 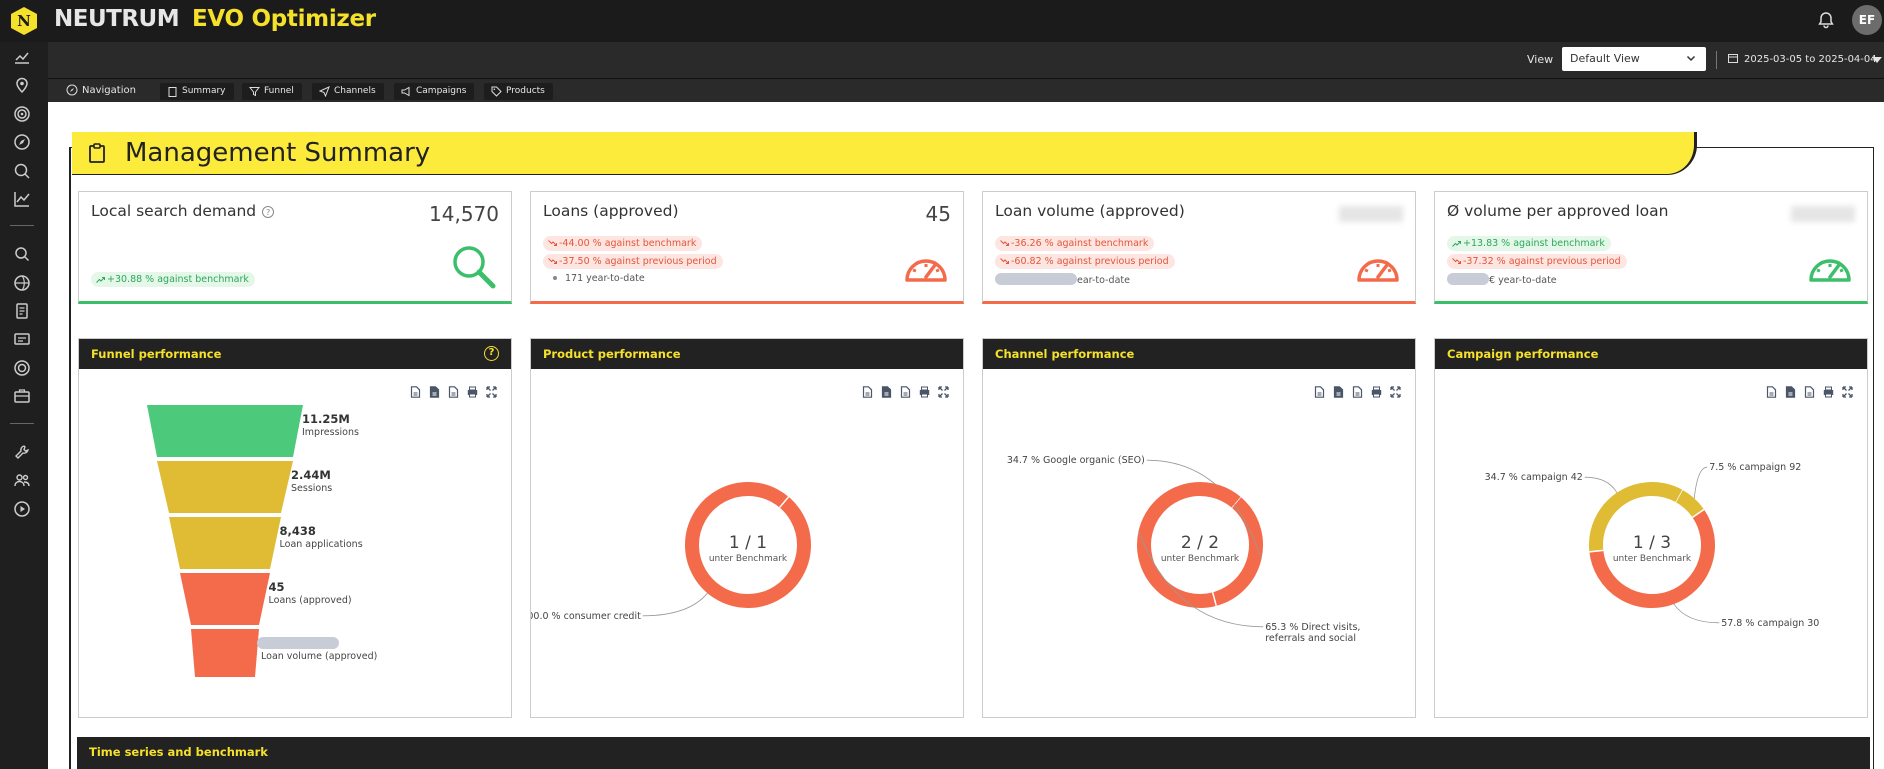 What do you see at coordinates (1826, 20) in the screenshot?
I see `bell-icon` at bounding box center [1826, 20].